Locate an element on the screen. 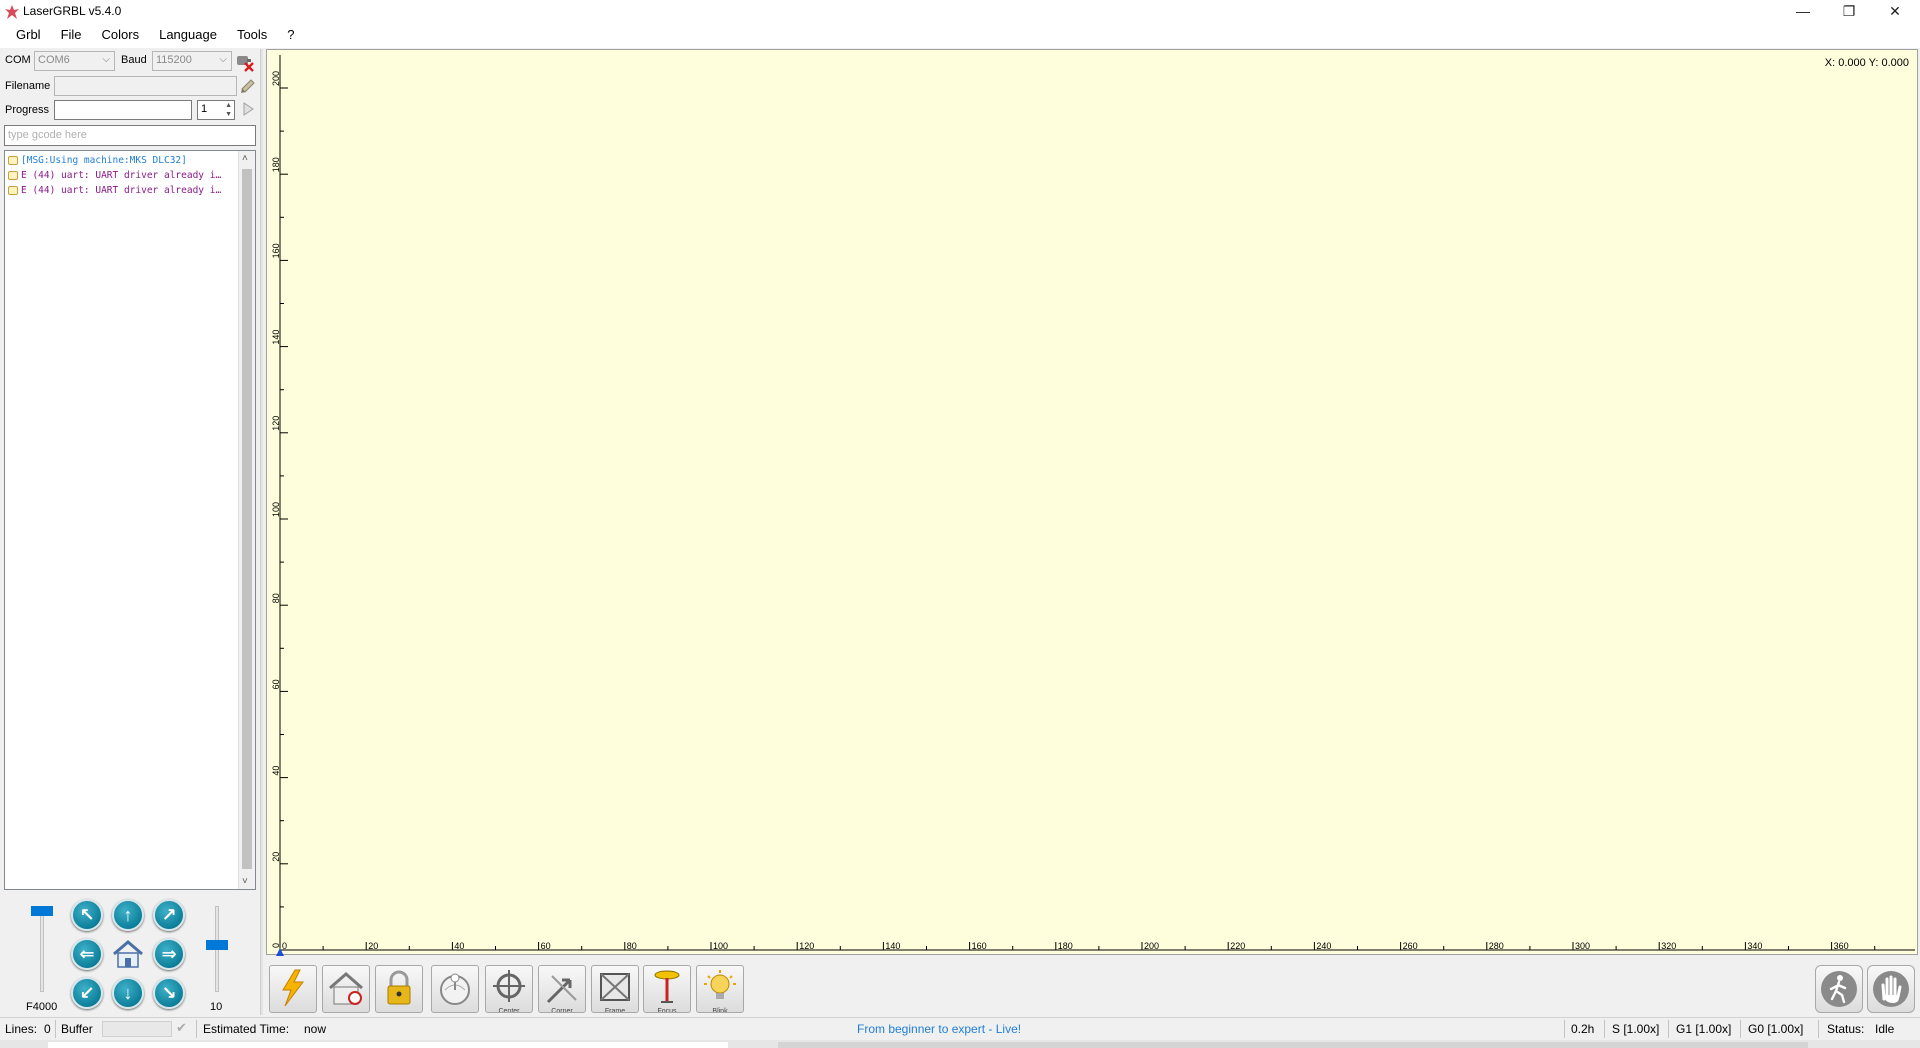 Image resolution: width=1920 pixels, height=1048 pixels. y-tick-label: 80 is located at coordinates (276, 598).